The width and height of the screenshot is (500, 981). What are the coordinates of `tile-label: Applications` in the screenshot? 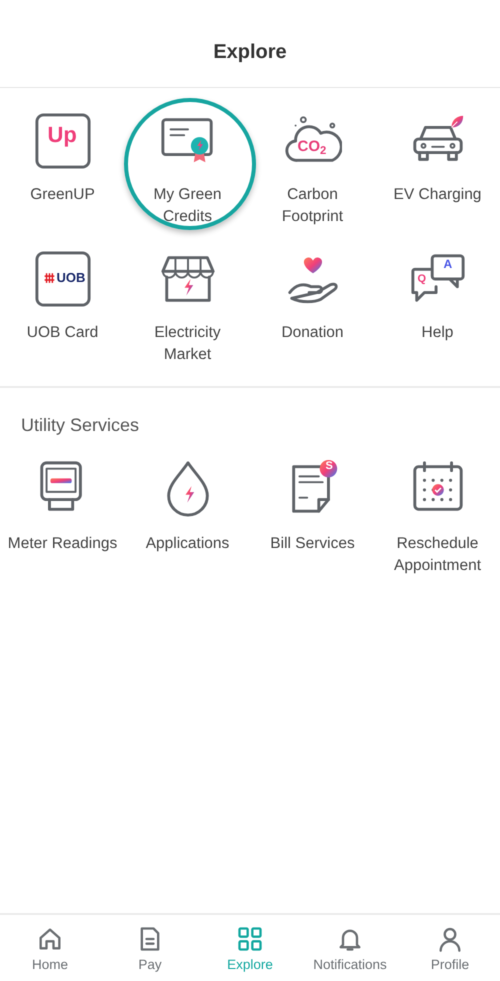 It's located at (188, 544).